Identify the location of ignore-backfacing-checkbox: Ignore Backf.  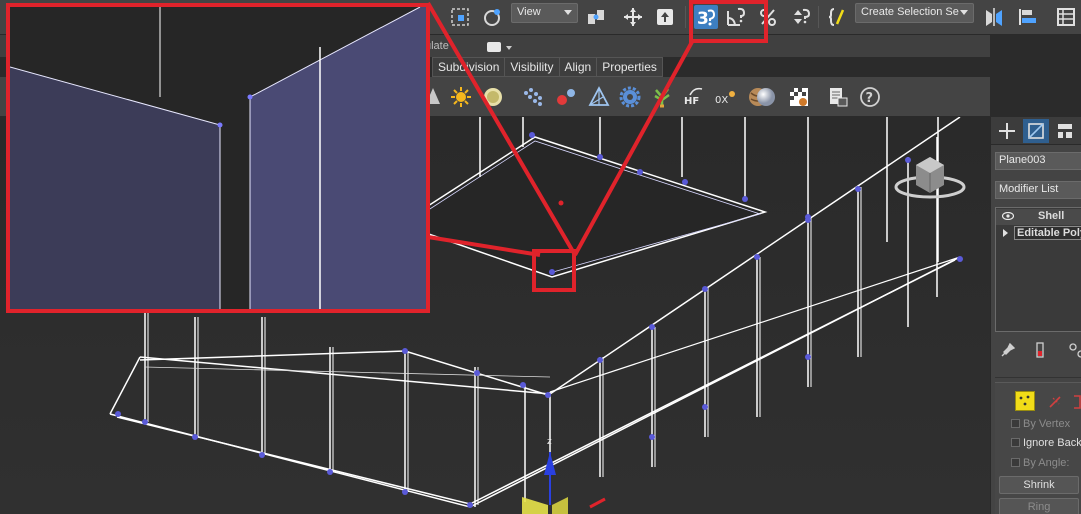
(1046, 443).